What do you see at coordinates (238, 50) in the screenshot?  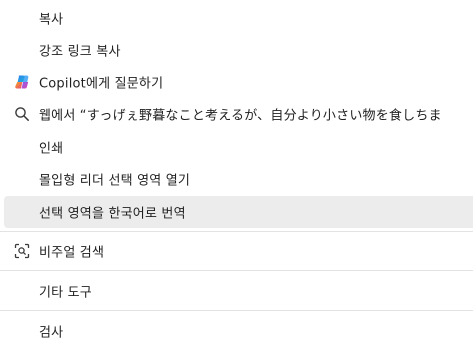 I see `menu-item-copy-link-to-highlight: 강조 링크 복사` at bounding box center [238, 50].